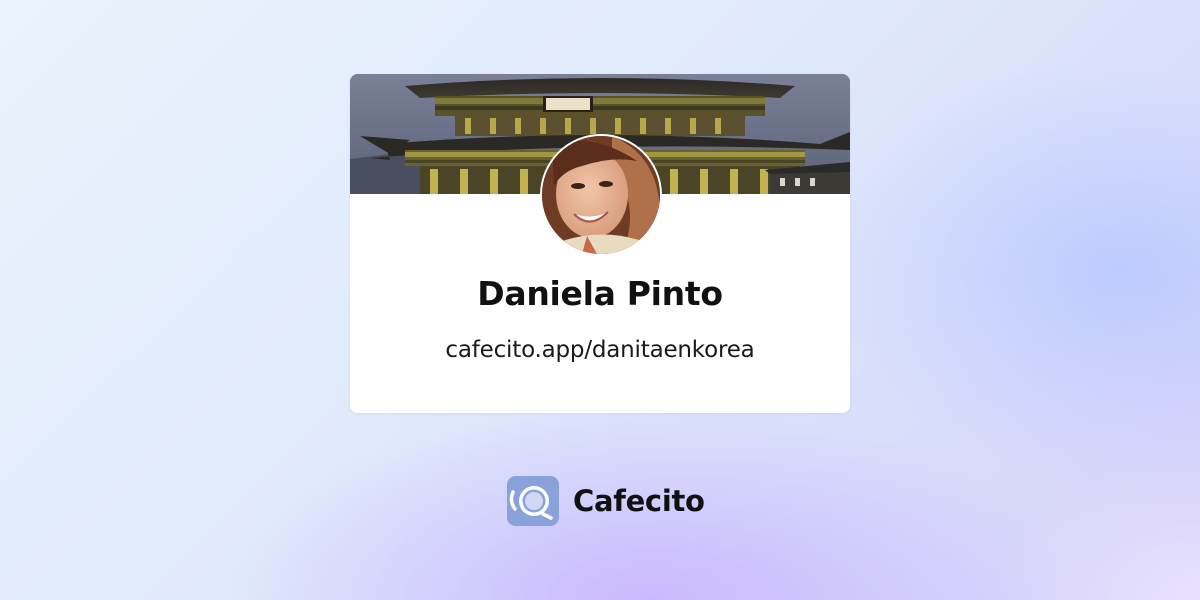 Image resolution: width=1200 pixels, height=600 pixels. Describe the element at coordinates (600, 293) in the screenshot. I see `profile-name: Daniela Pinto` at that location.